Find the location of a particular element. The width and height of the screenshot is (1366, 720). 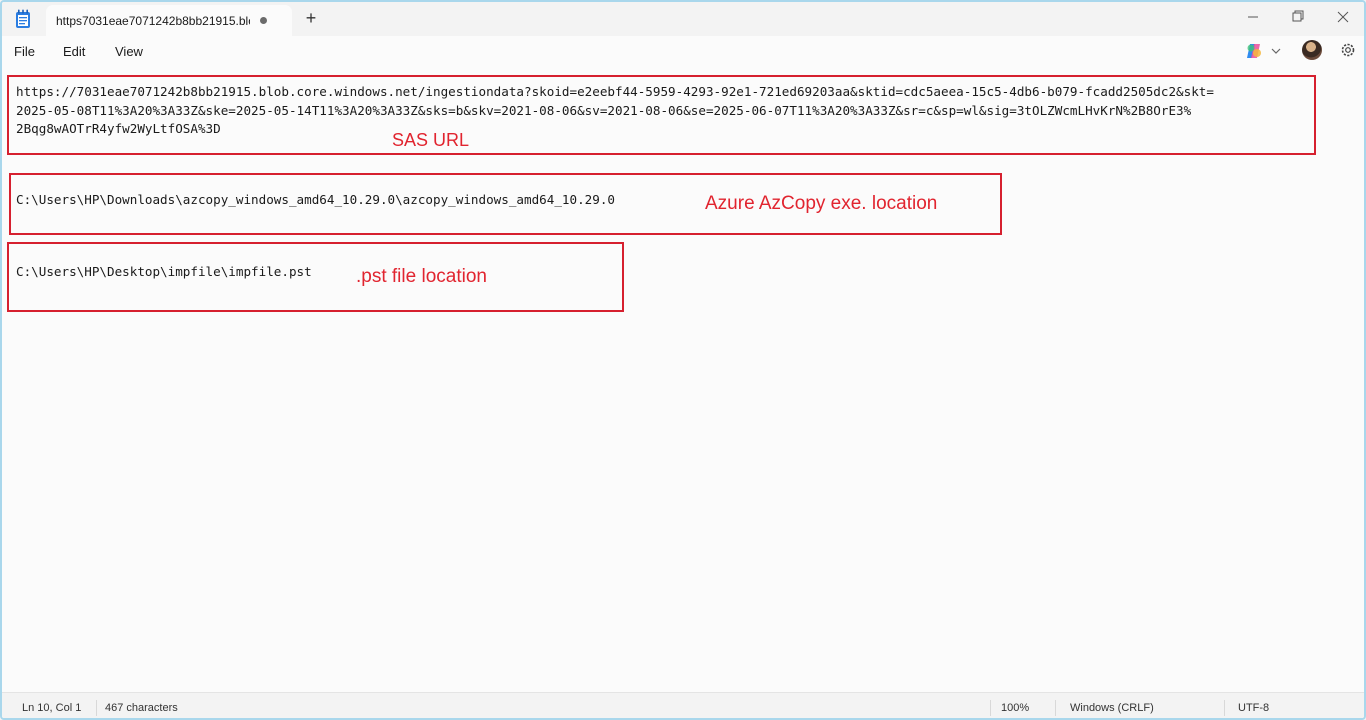

pst-highlight-box is located at coordinates (315, 277).